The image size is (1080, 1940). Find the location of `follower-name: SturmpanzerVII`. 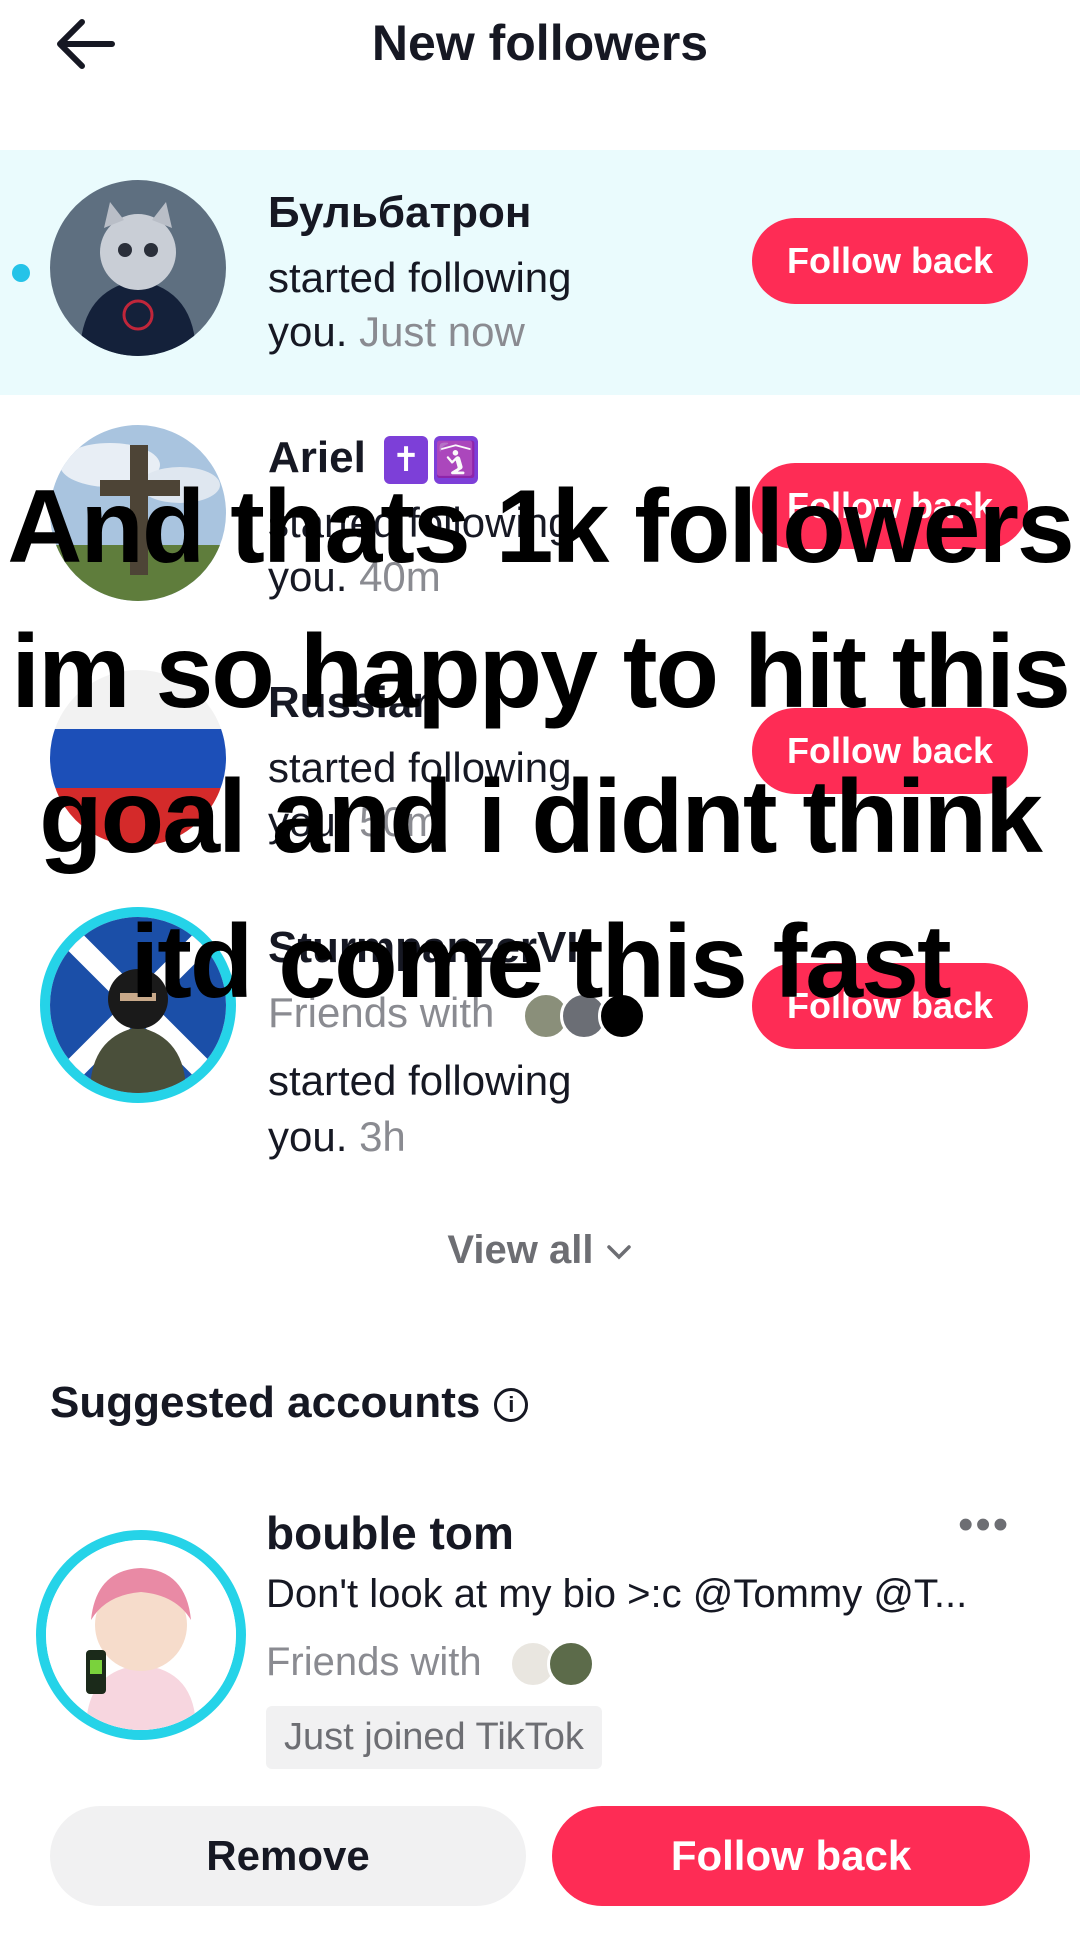

follower-name: SturmpanzerVII is located at coordinates (429, 948).